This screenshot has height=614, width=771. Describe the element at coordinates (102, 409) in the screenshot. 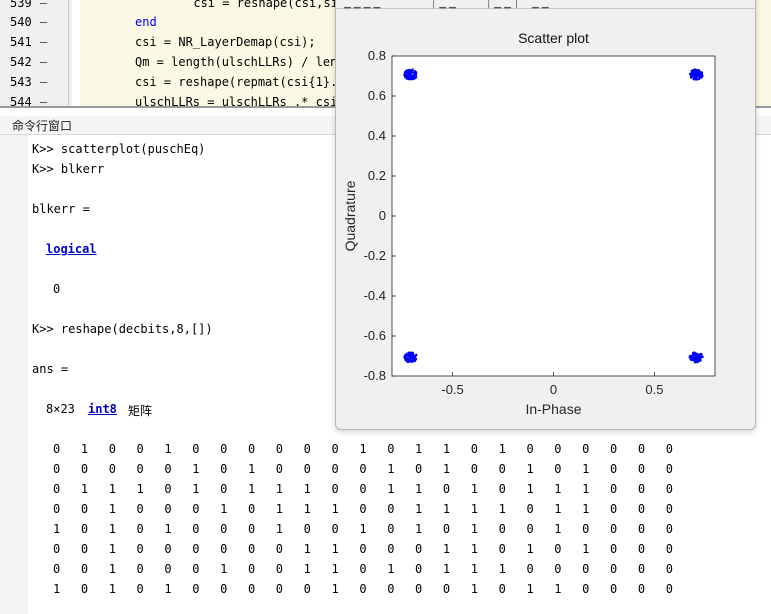

I see `type-link-int8: int8` at that location.